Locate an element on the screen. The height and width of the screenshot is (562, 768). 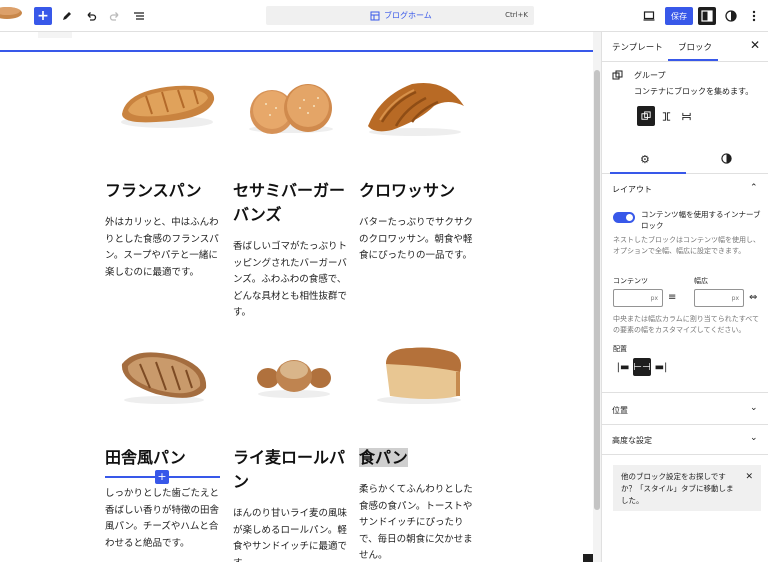
justification-label: 配置 is located at coordinates (620, 349).